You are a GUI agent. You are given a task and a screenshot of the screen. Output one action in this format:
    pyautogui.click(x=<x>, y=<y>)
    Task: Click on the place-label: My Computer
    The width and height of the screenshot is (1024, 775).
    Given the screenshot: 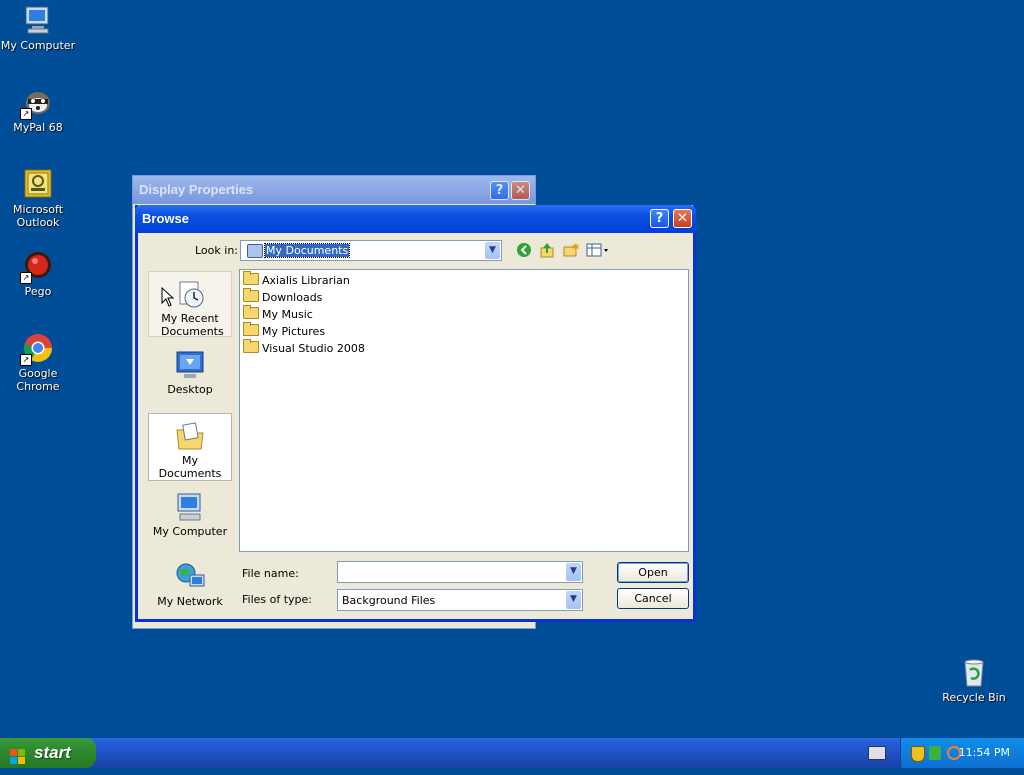 What is the action you would take?
    pyautogui.click(x=190, y=531)
    